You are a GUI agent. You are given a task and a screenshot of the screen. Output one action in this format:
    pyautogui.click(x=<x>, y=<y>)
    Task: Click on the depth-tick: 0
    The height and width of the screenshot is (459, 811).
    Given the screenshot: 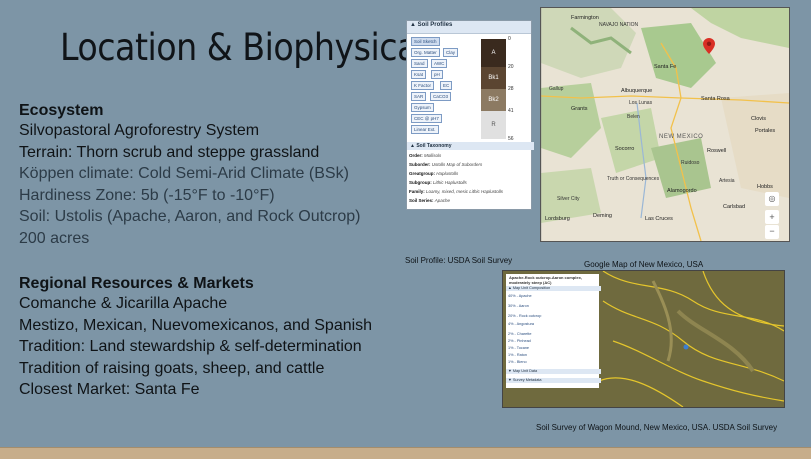 What is the action you would take?
    pyautogui.click(x=509, y=39)
    